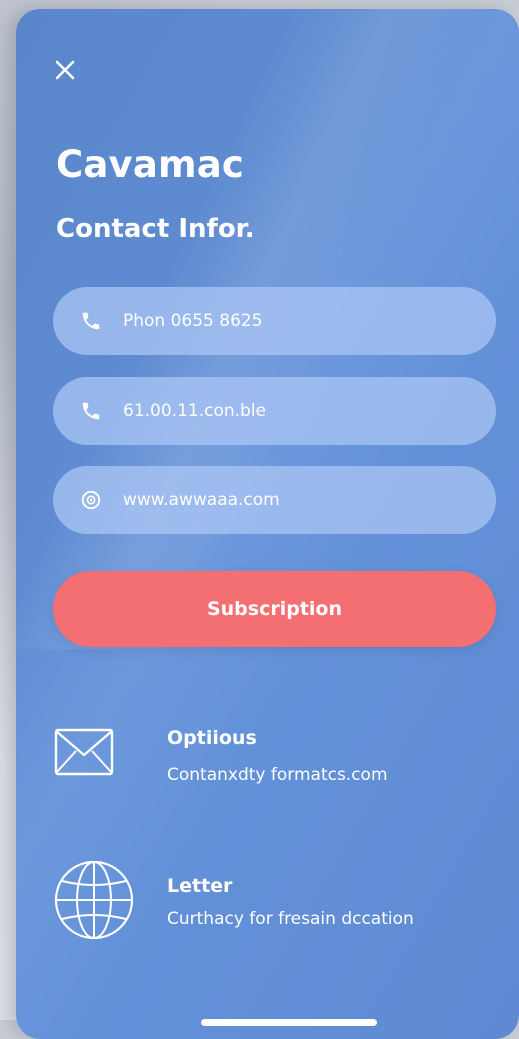  Describe the element at coordinates (273, 904) in the screenshot. I see `info-row-letter: Letter Curthacy for fresain dccation` at that location.